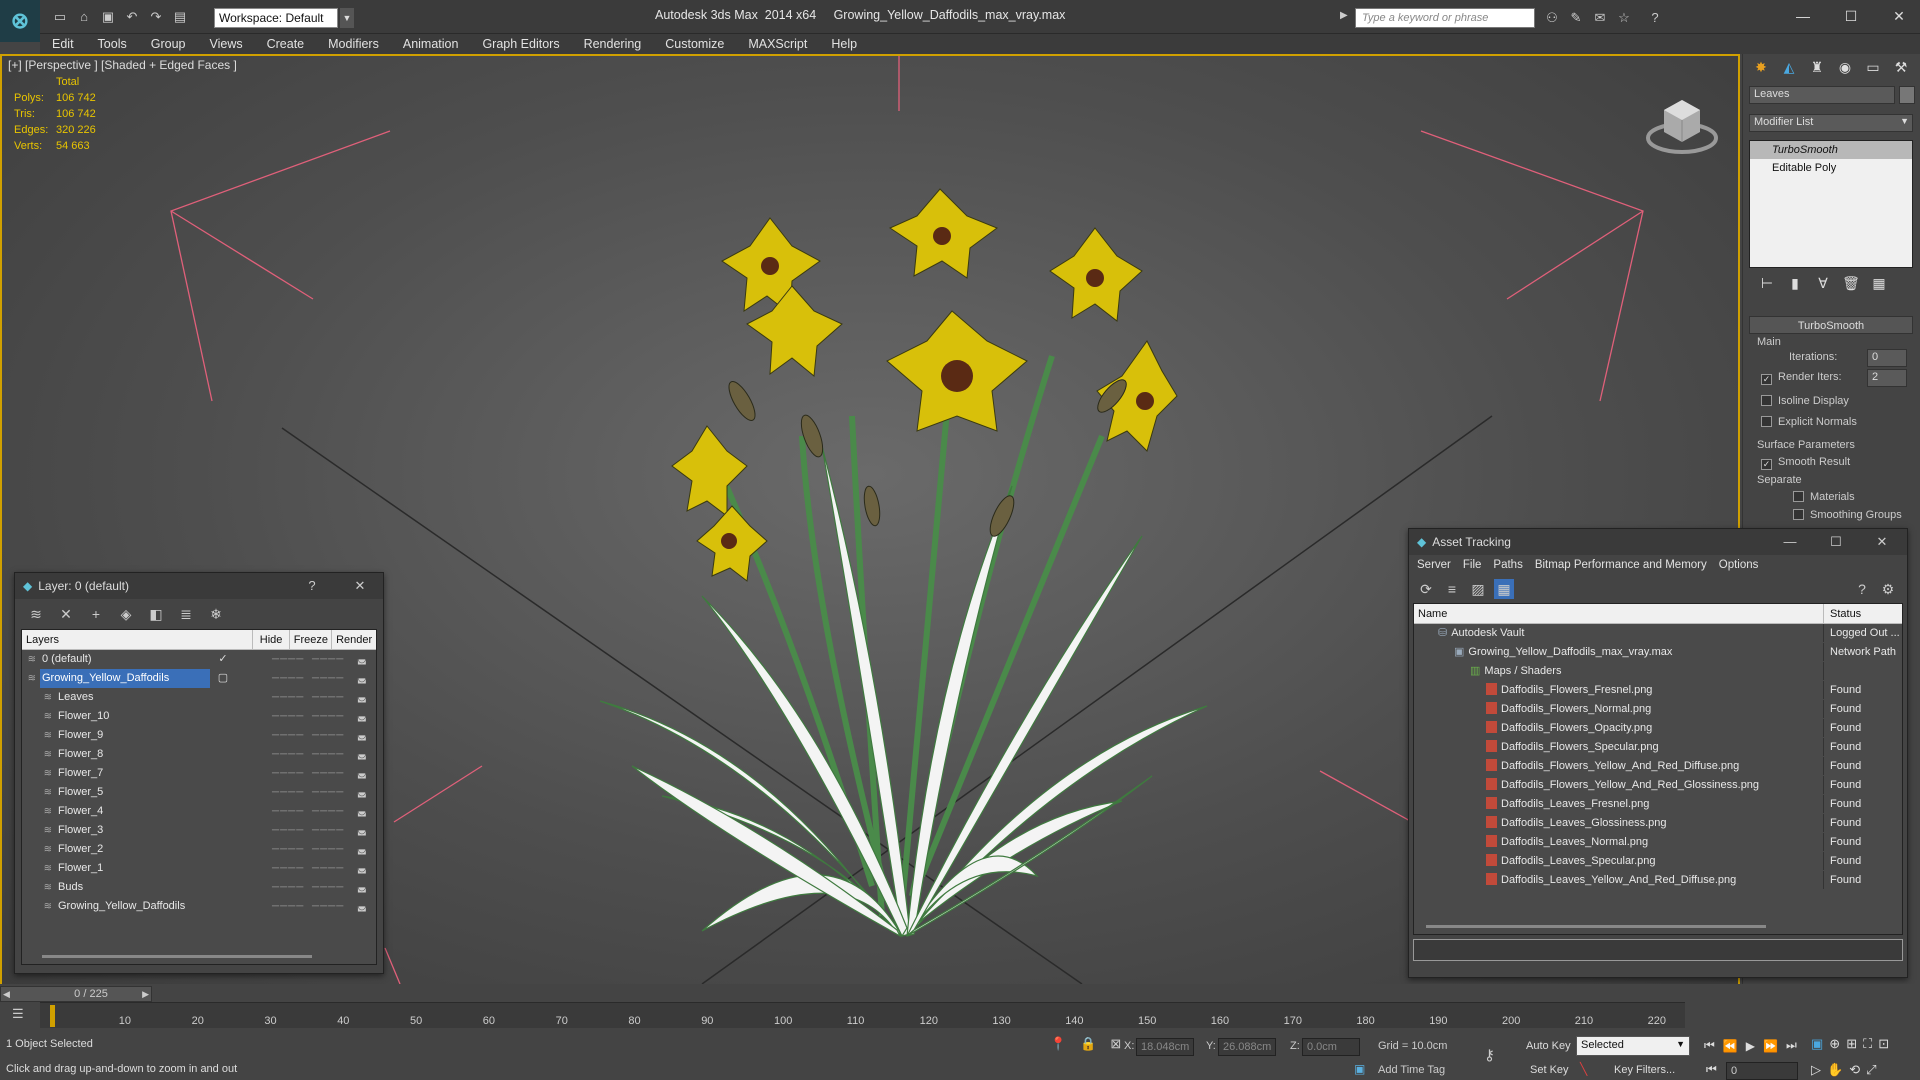 This screenshot has width=1920, height=1080. Describe the element at coordinates (132, 17) in the screenshot. I see `undo-icon: ↶` at that location.